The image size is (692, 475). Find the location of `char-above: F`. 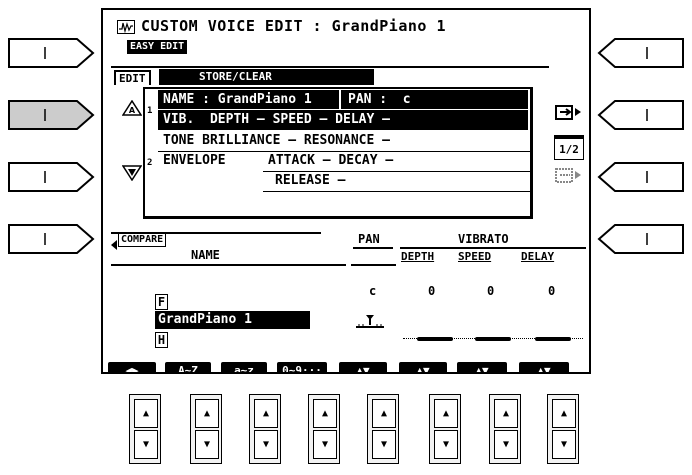

char-above: F is located at coordinates (161, 302).